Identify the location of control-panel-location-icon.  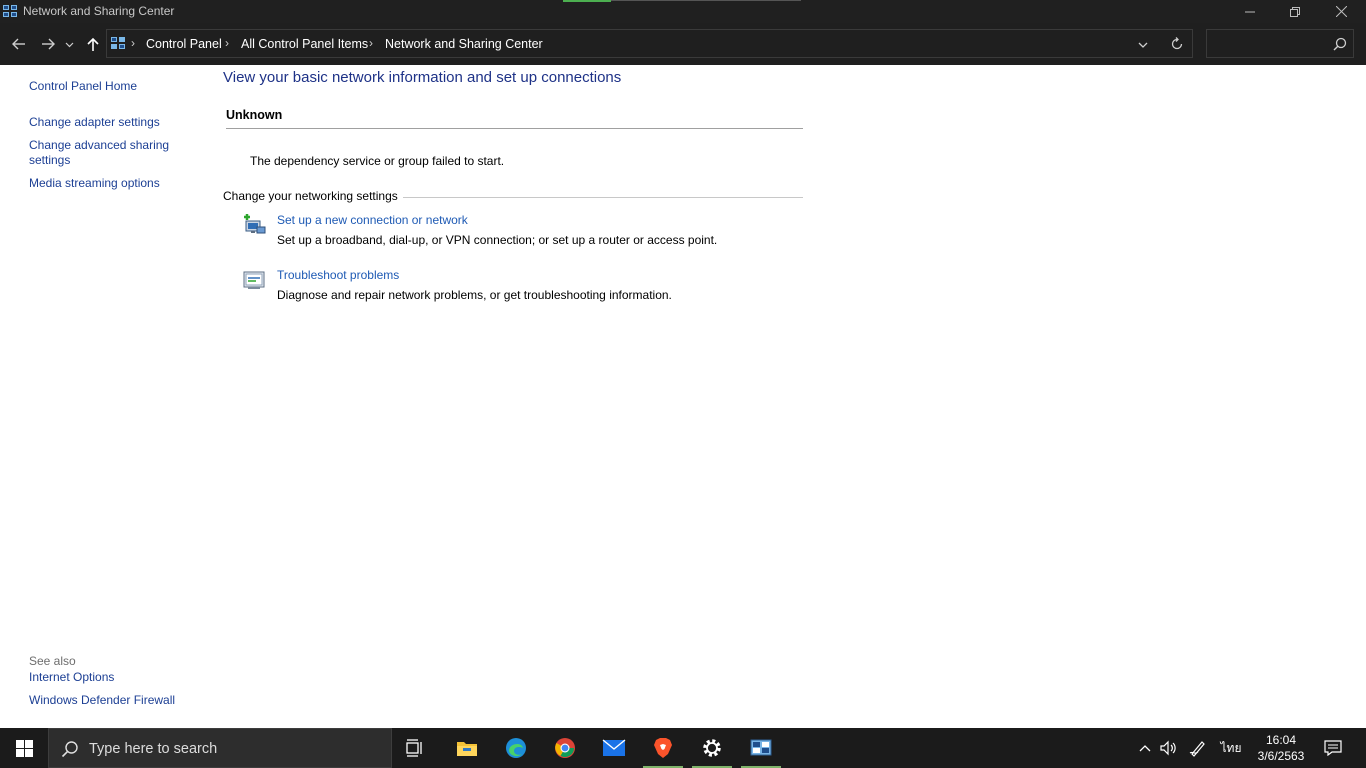
(118, 43).